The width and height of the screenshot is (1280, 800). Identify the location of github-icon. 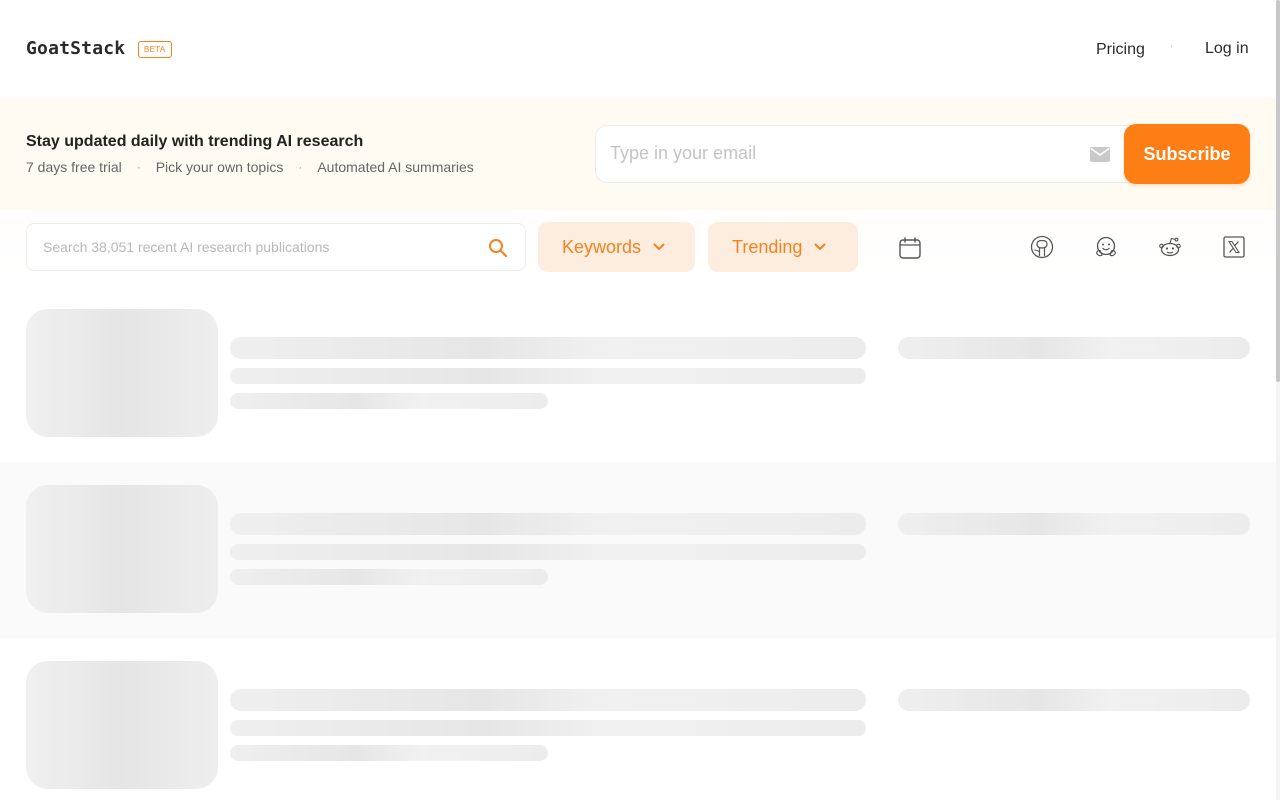
(1042, 247).